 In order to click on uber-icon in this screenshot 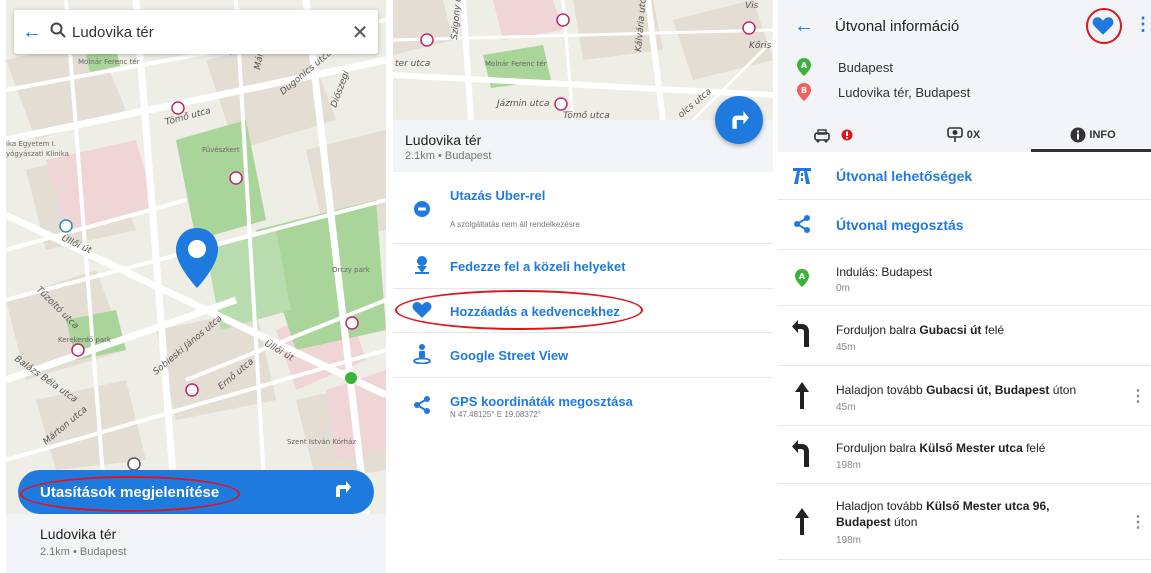, I will do `click(422, 211)`.